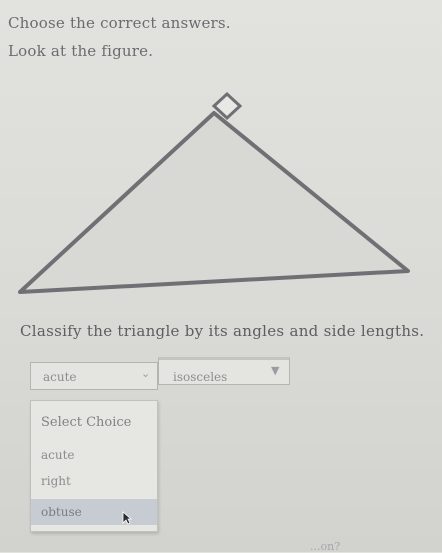  What do you see at coordinates (94, 422) in the screenshot?
I see `option-select-choice: Select Choice` at bounding box center [94, 422].